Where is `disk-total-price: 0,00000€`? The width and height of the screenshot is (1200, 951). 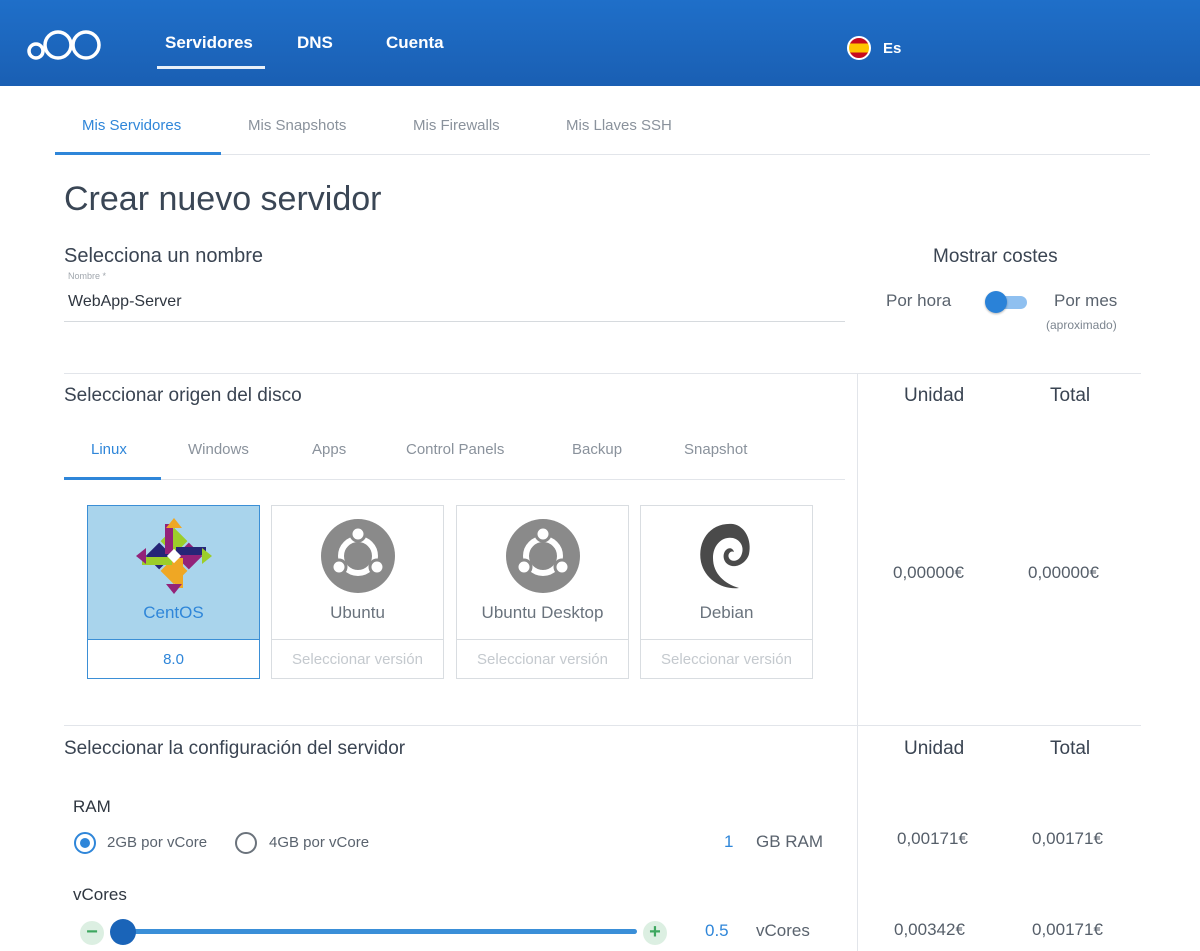
disk-total-price: 0,00000€ is located at coordinates (1063, 572).